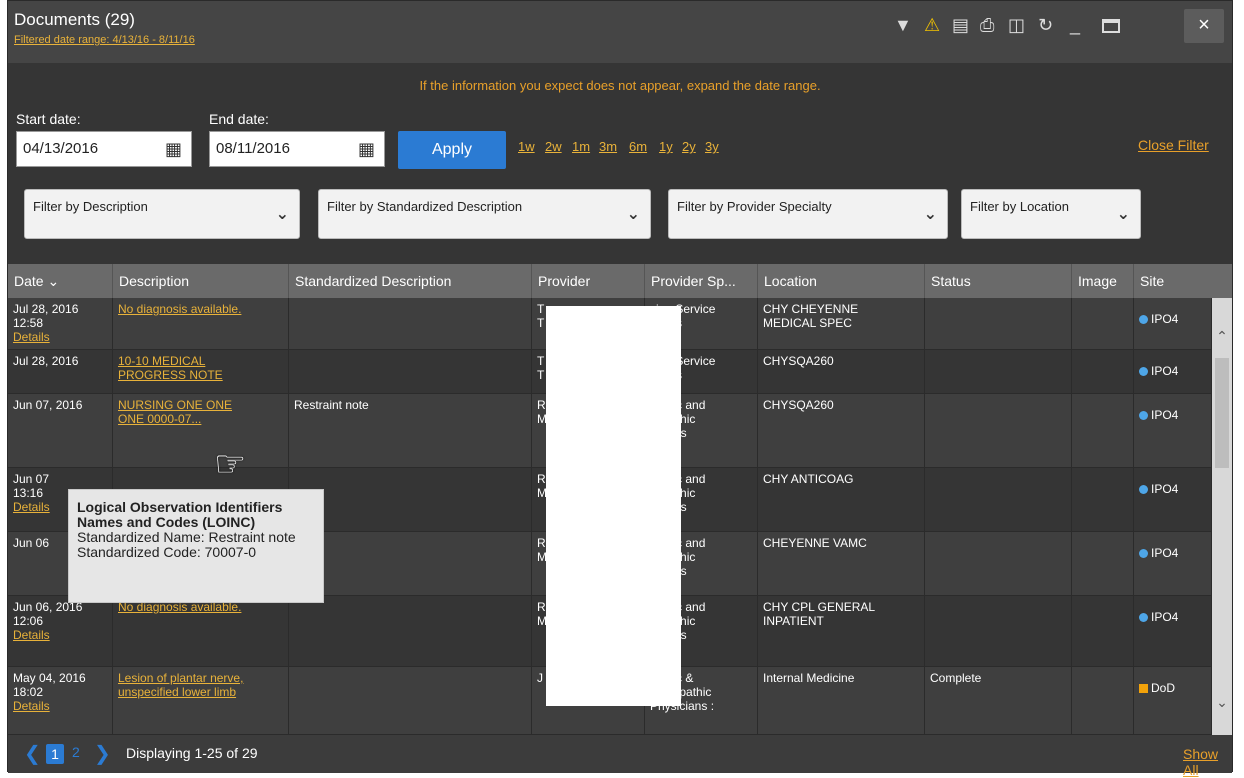 The height and width of the screenshot is (778, 1244). Describe the element at coordinates (1222, 336) in the screenshot. I see `scroll-up-icon: ⌃` at that location.